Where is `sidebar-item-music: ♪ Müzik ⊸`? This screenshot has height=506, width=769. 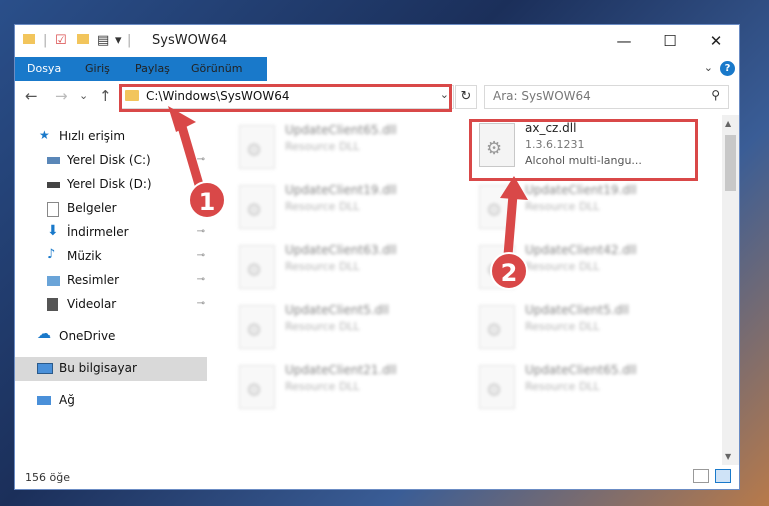 sidebar-item-music: ♪ Müzik ⊸ is located at coordinates (111, 257).